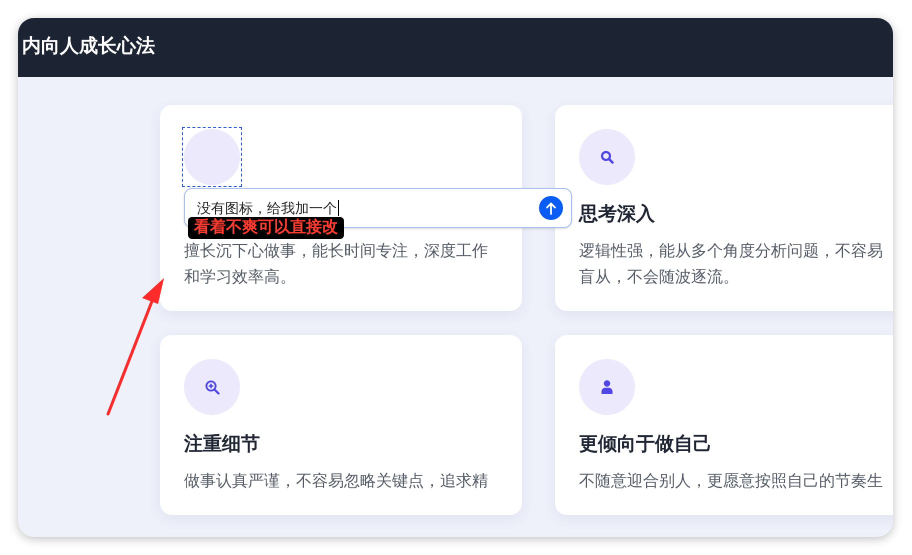 The height and width of the screenshot is (555, 912). I want to click on app-title: 内向人成长心法, so click(88, 47).